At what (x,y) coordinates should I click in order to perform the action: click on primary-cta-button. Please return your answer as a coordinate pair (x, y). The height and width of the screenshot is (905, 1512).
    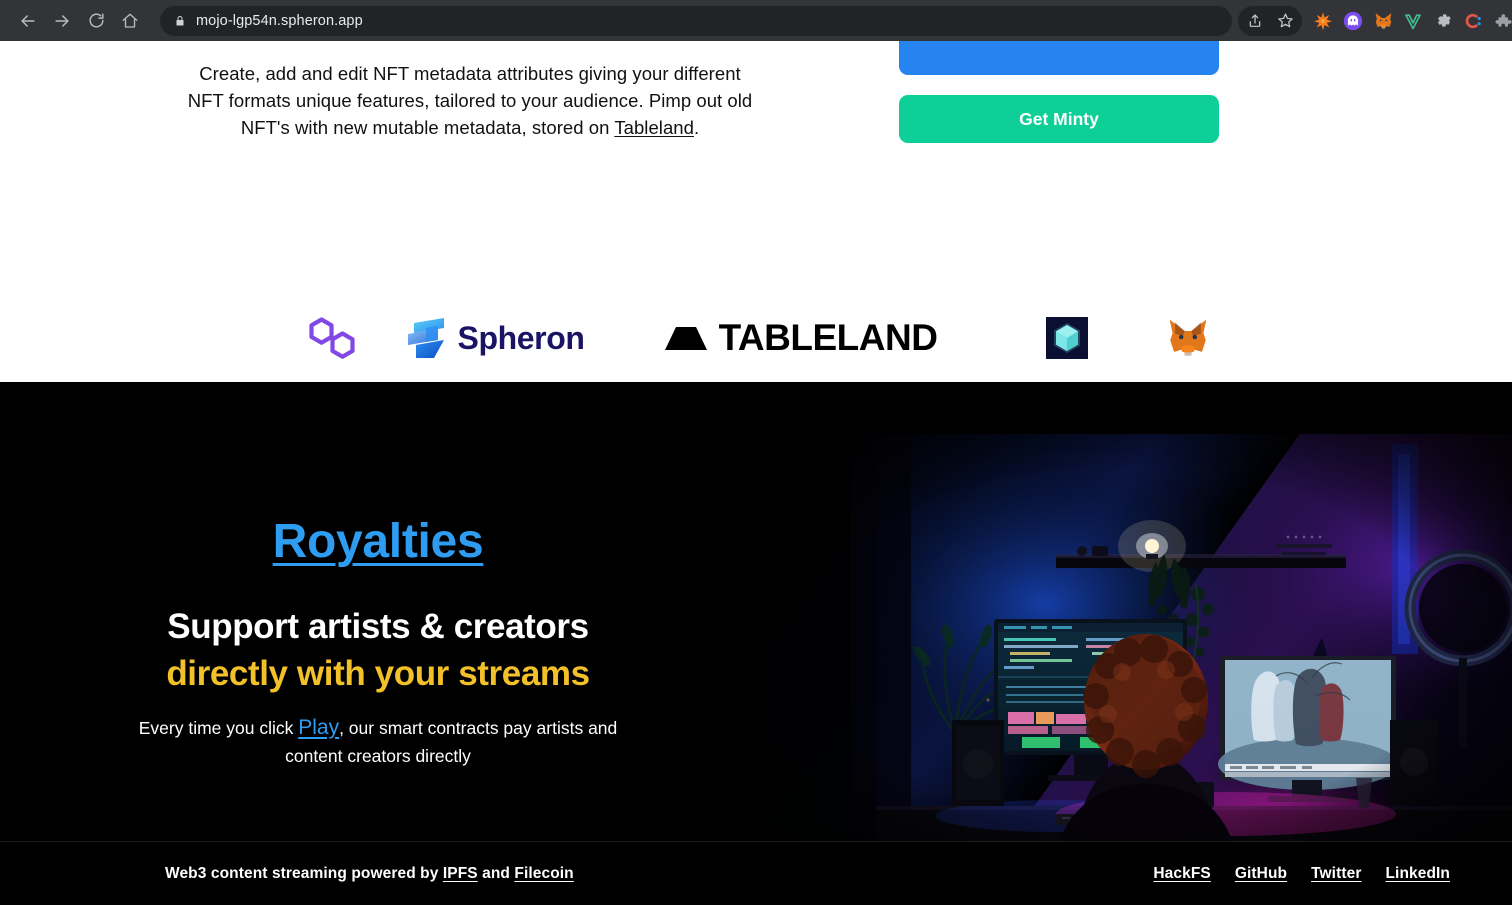
    Looking at the image, I should click on (1059, 58).